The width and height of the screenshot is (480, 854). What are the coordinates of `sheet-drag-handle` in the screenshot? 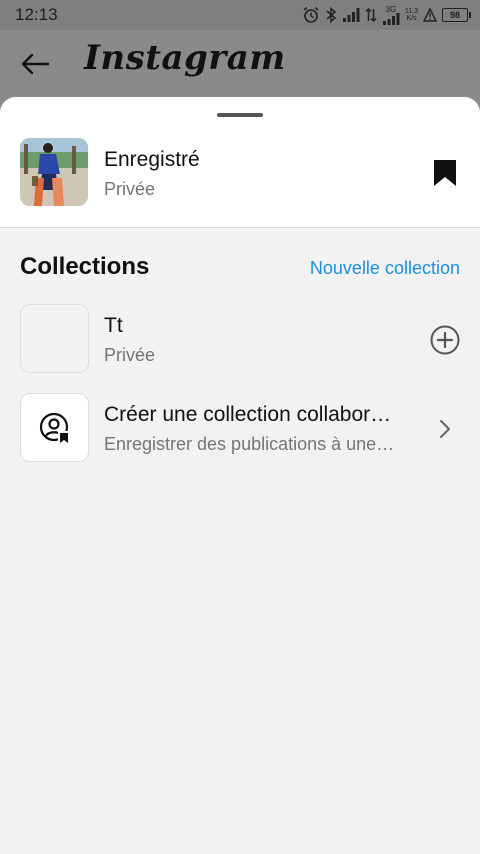 It's located at (240, 115).